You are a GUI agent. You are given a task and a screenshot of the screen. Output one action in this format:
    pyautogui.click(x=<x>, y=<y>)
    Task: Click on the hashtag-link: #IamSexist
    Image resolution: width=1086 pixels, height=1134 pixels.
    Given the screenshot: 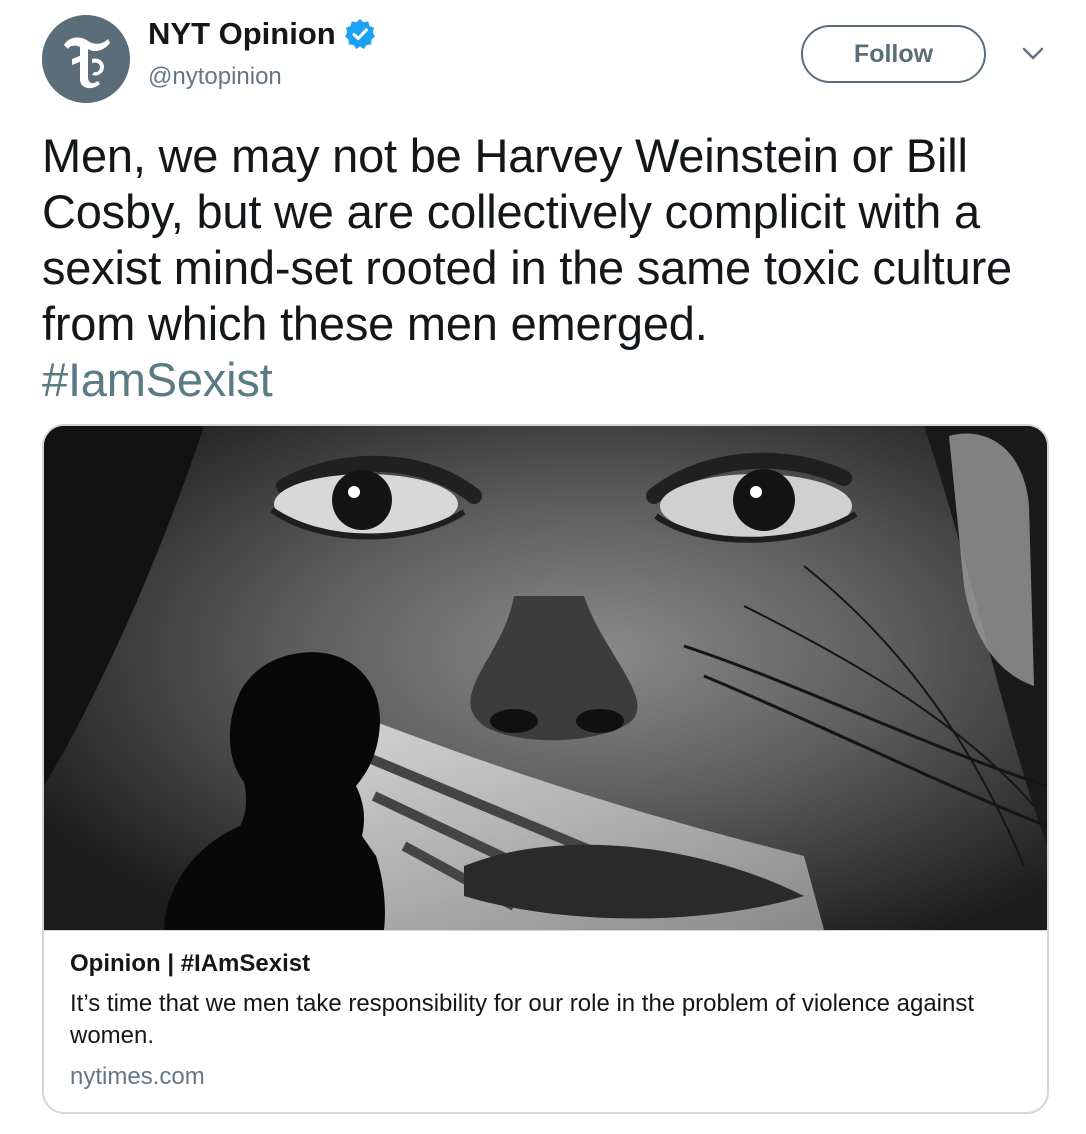 What is the action you would take?
    pyautogui.click(x=547, y=380)
    